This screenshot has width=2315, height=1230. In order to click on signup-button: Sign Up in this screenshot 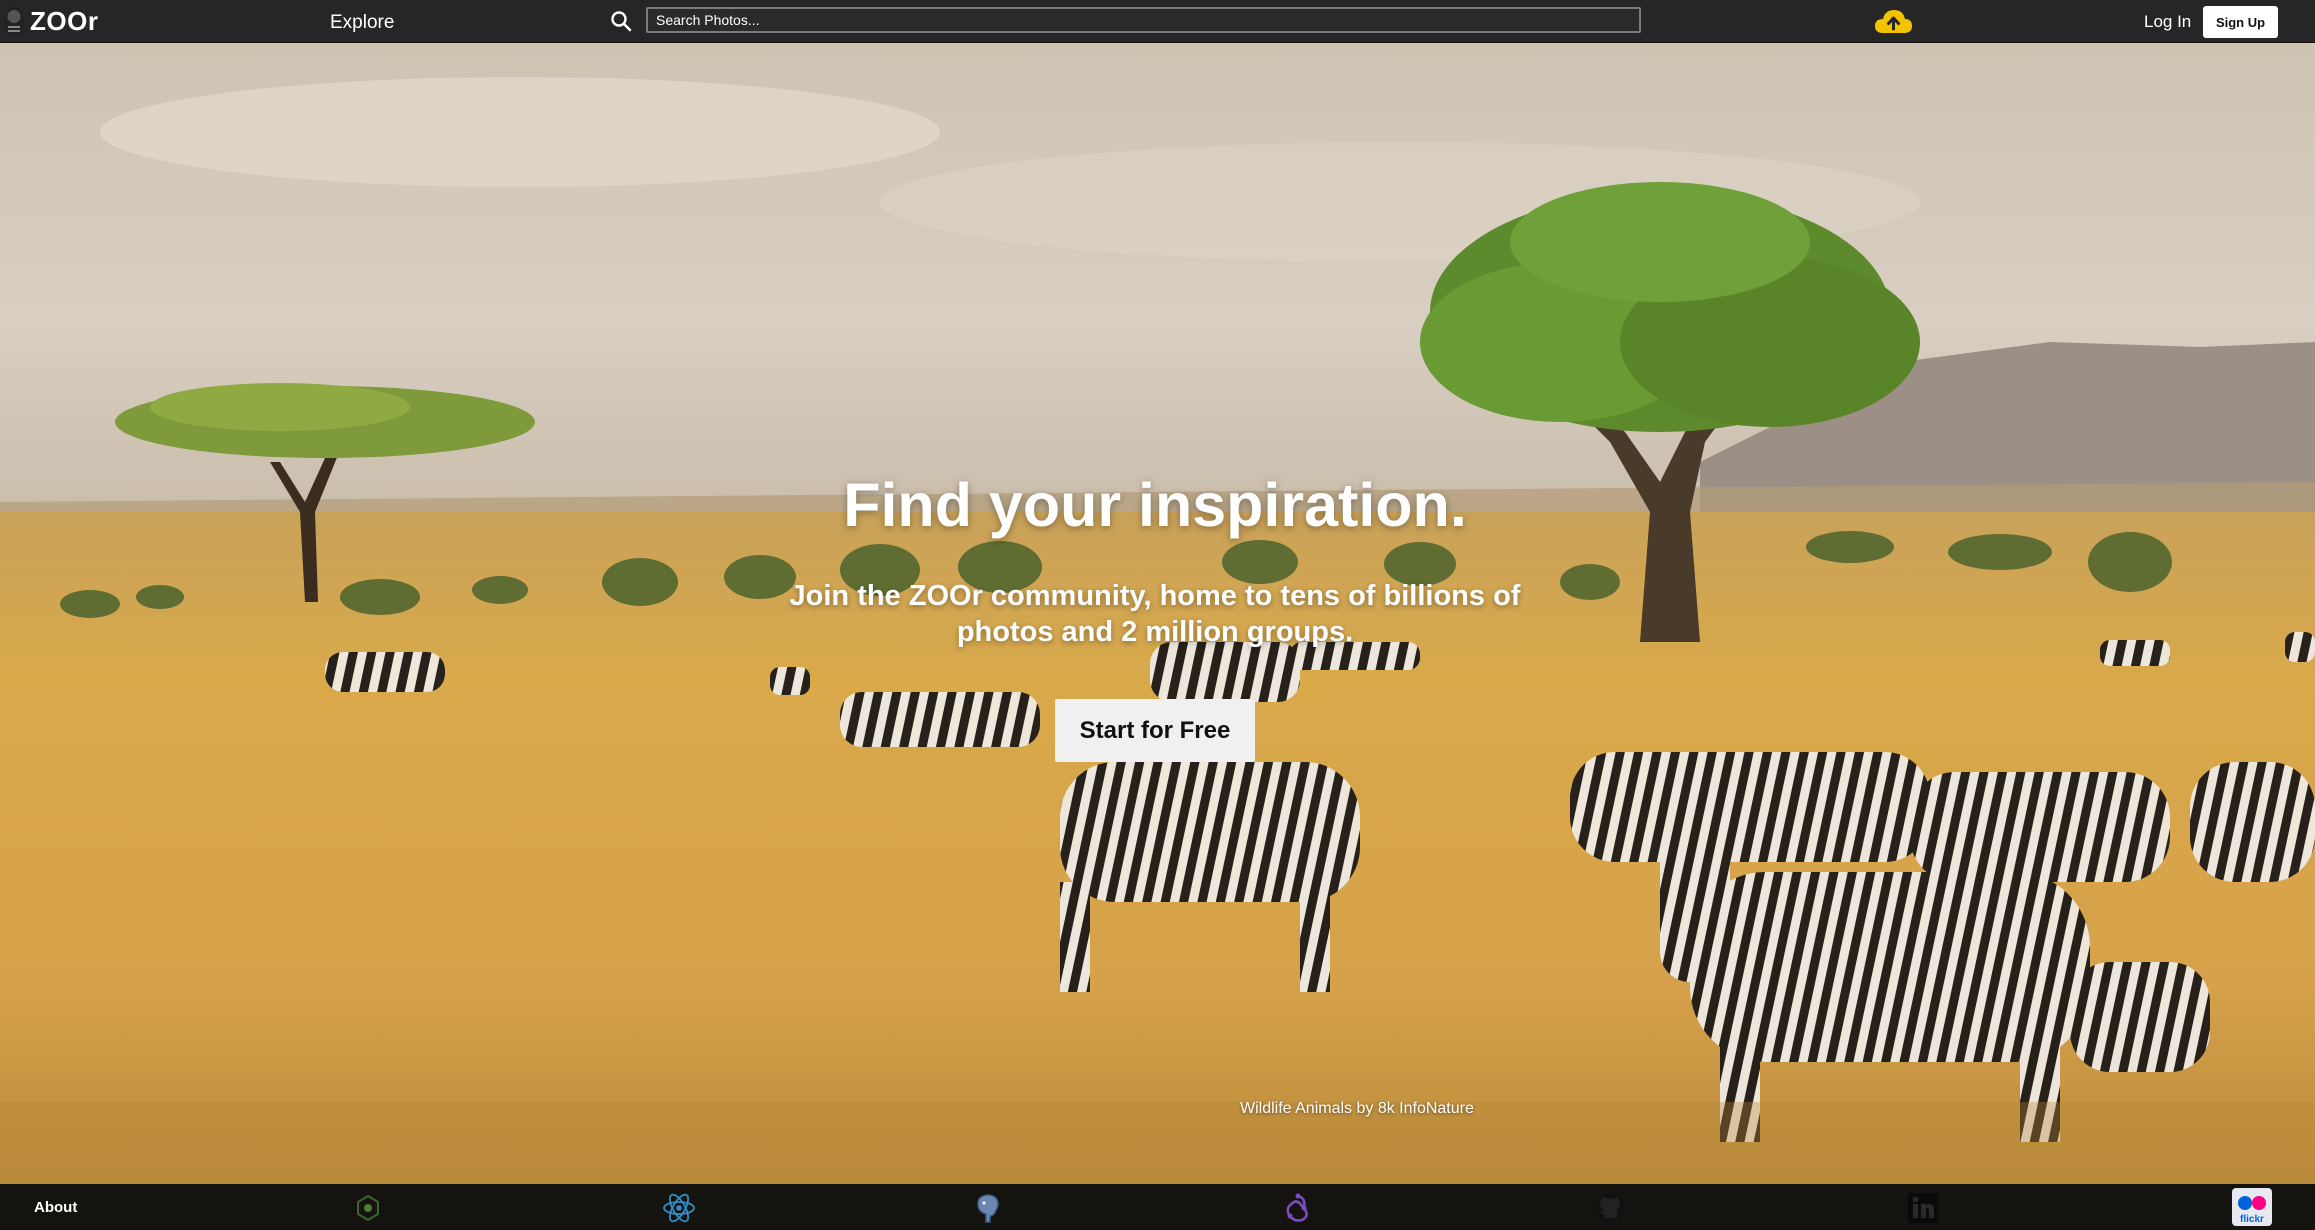, I will do `click(2240, 22)`.